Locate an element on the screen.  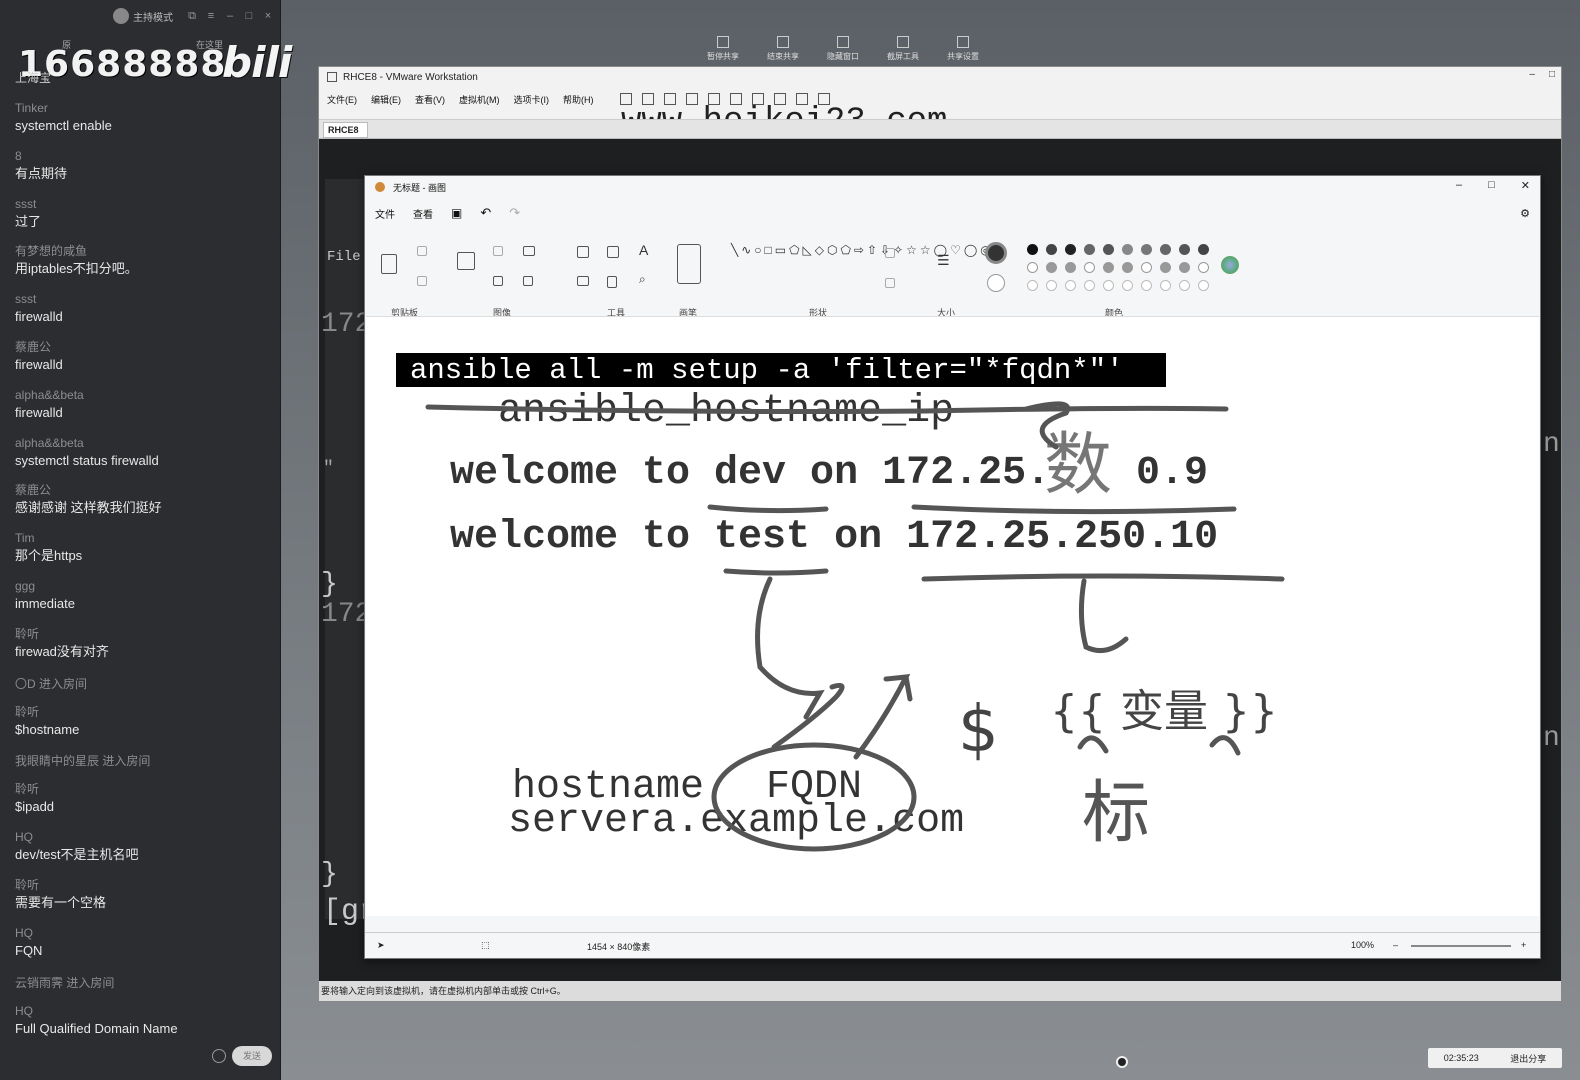
pause-share-button: 暂停共享 is located at coordinates (723, 49).